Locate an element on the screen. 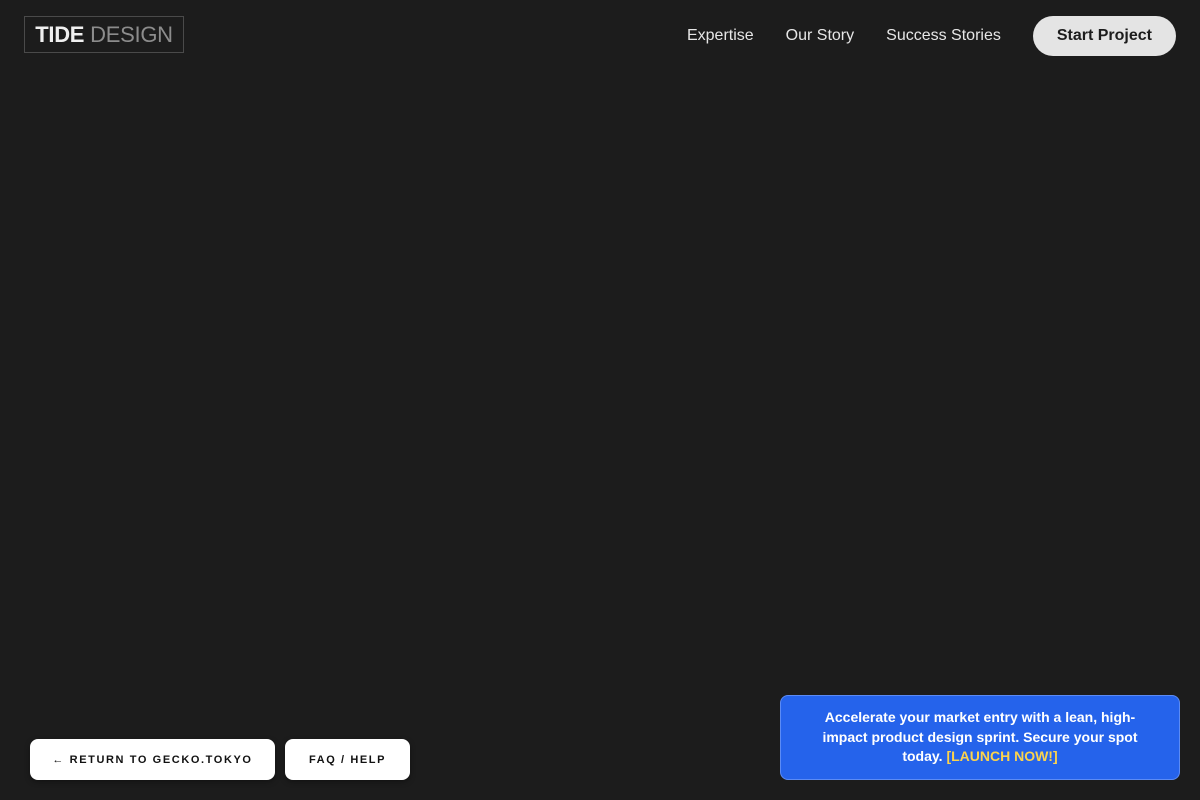  brand-name-light: DESIGN is located at coordinates (131, 34).